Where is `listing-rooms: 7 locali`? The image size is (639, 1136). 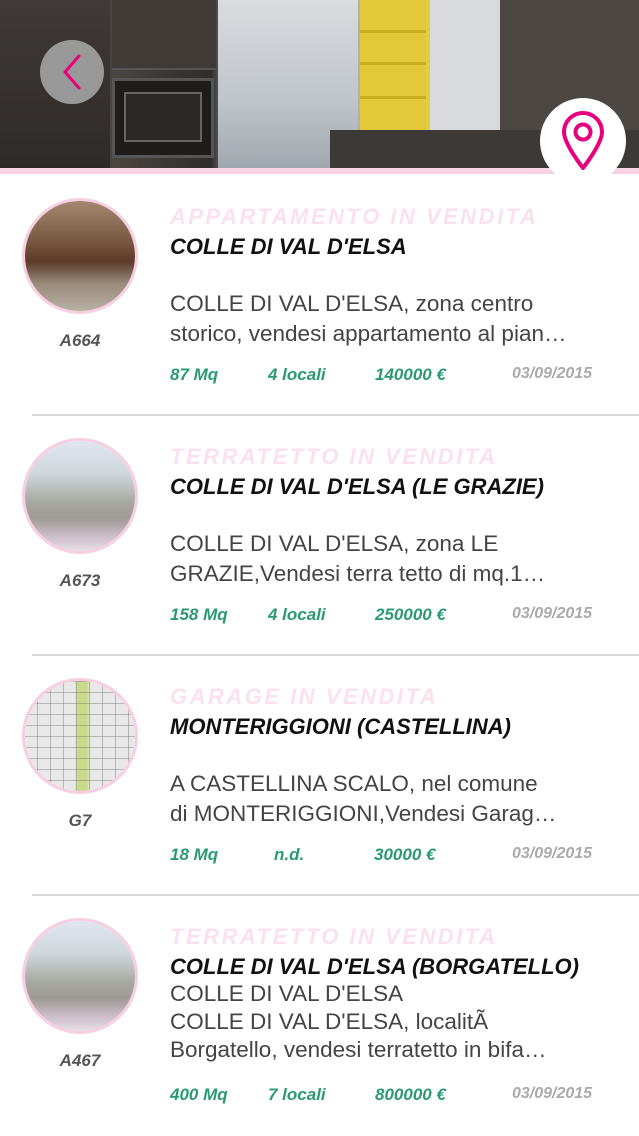
listing-rooms: 7 locali is located at coordinates (297, 1094).